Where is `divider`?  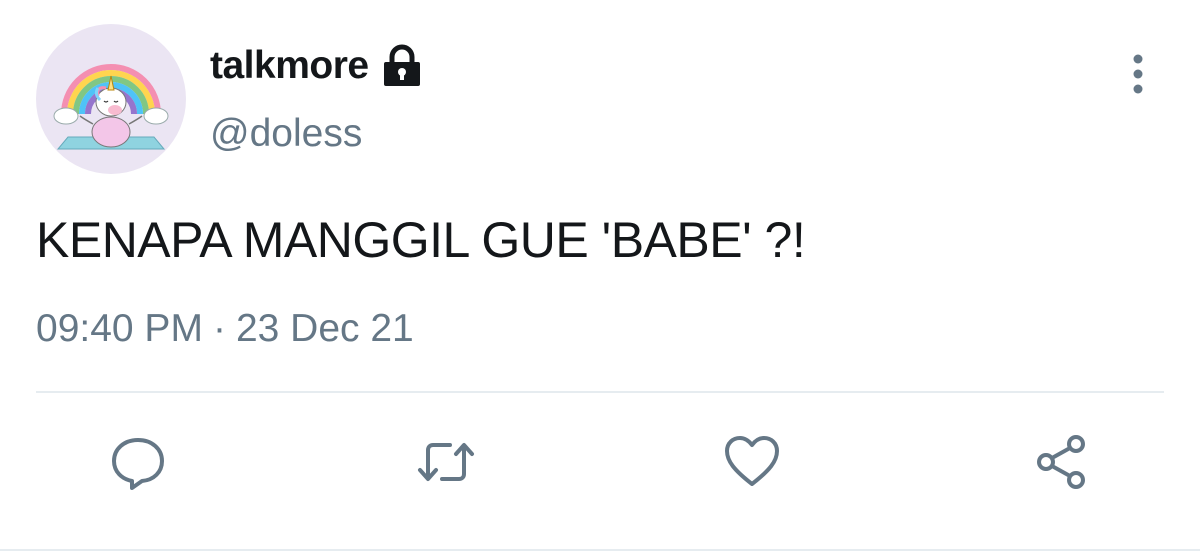
divider is located at coordinates (600, 392).